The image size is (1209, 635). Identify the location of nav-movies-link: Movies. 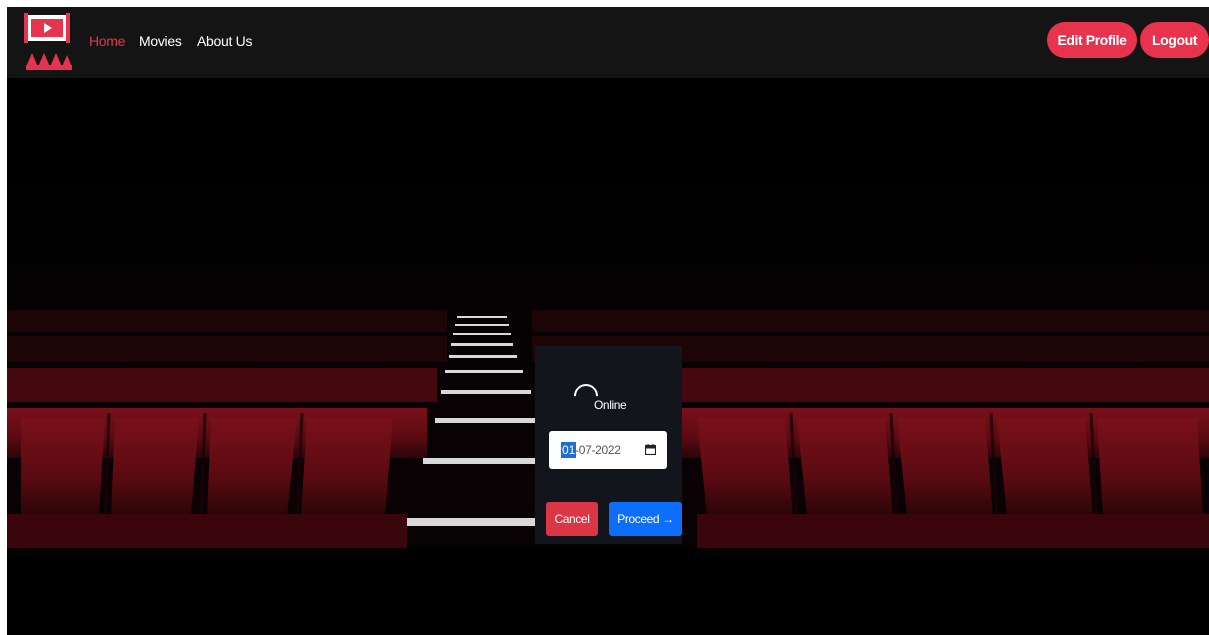
(160, 41).